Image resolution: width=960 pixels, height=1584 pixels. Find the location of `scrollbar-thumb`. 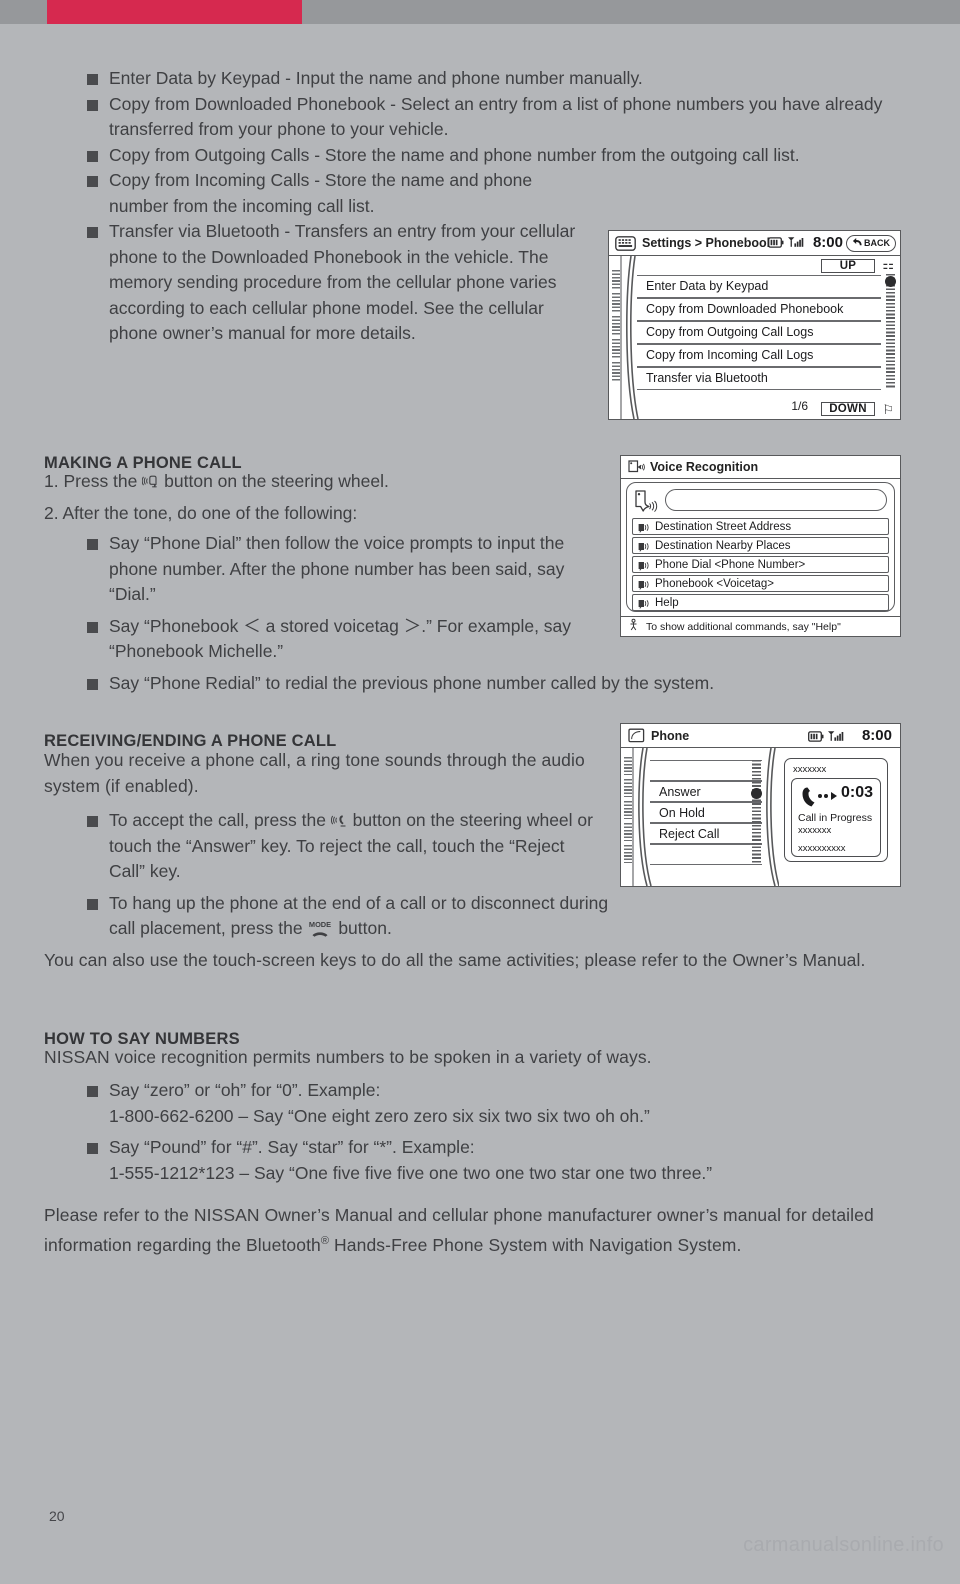

scrollbar-thumb is located at coordinates (890, 281).